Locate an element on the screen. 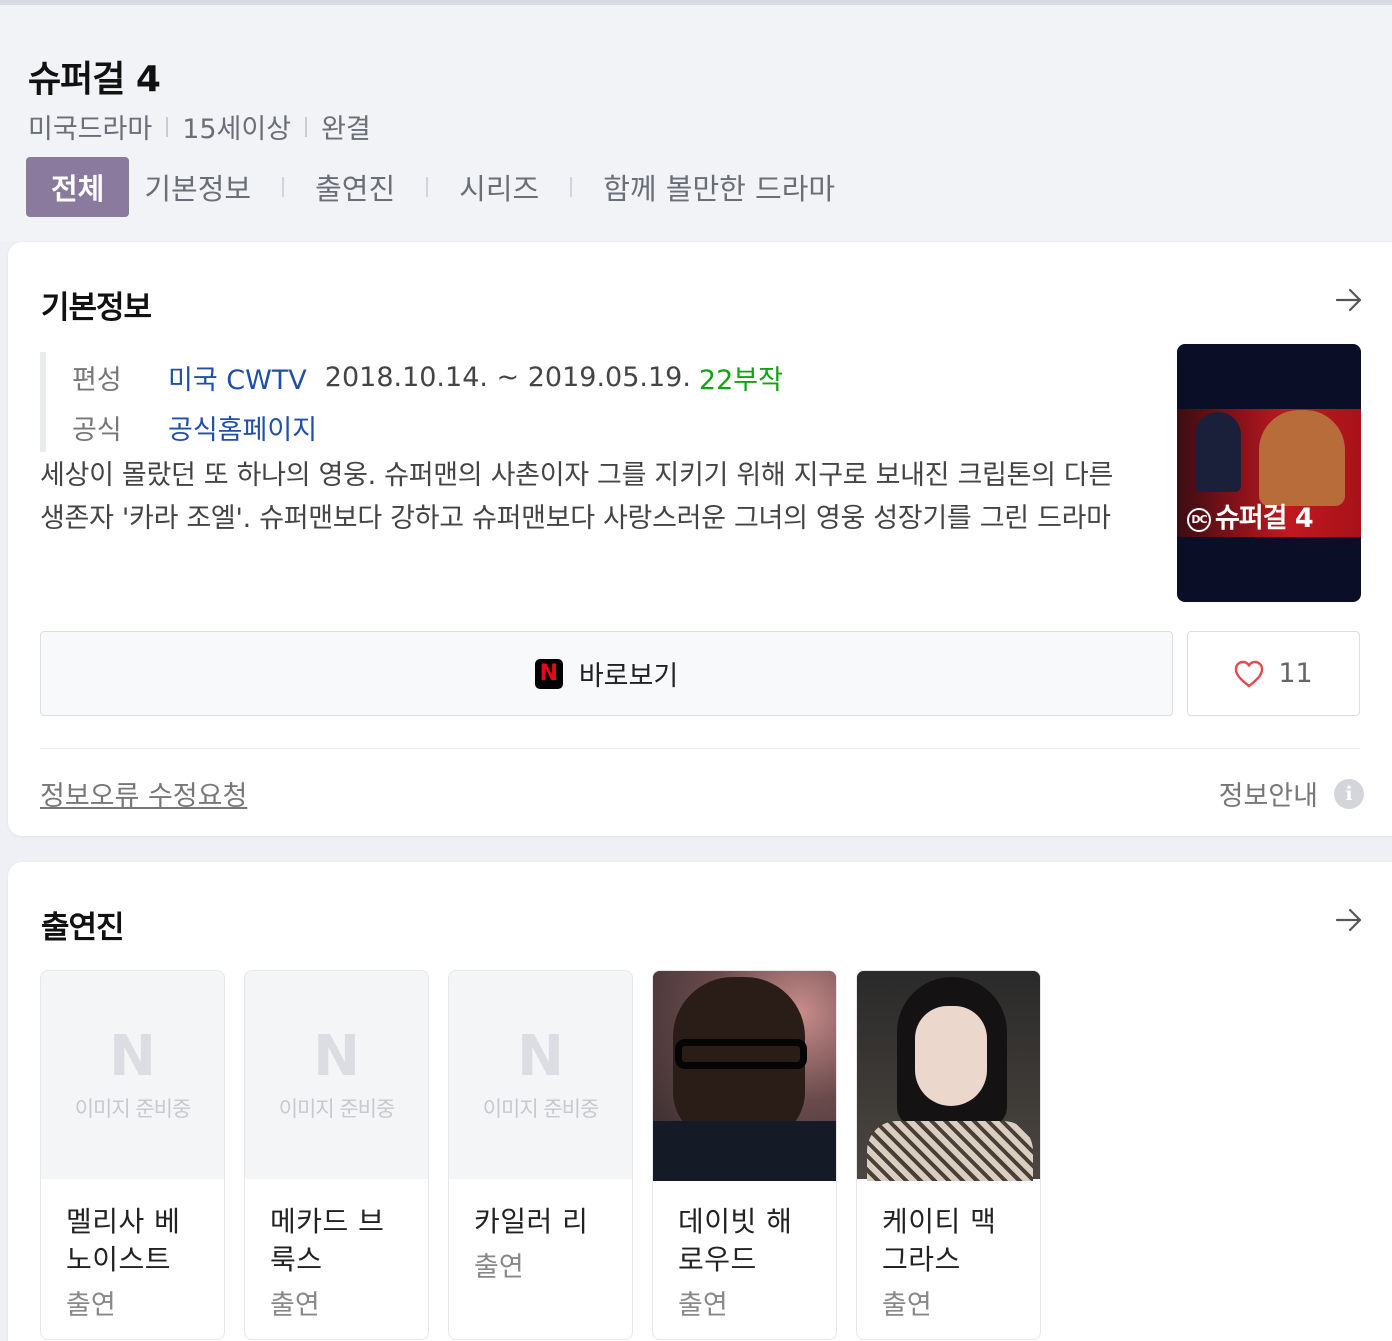 The image size is (1392, 1341). cast-item: 데이빗 해로우드 출연 is located at coordinates (744, 1155).